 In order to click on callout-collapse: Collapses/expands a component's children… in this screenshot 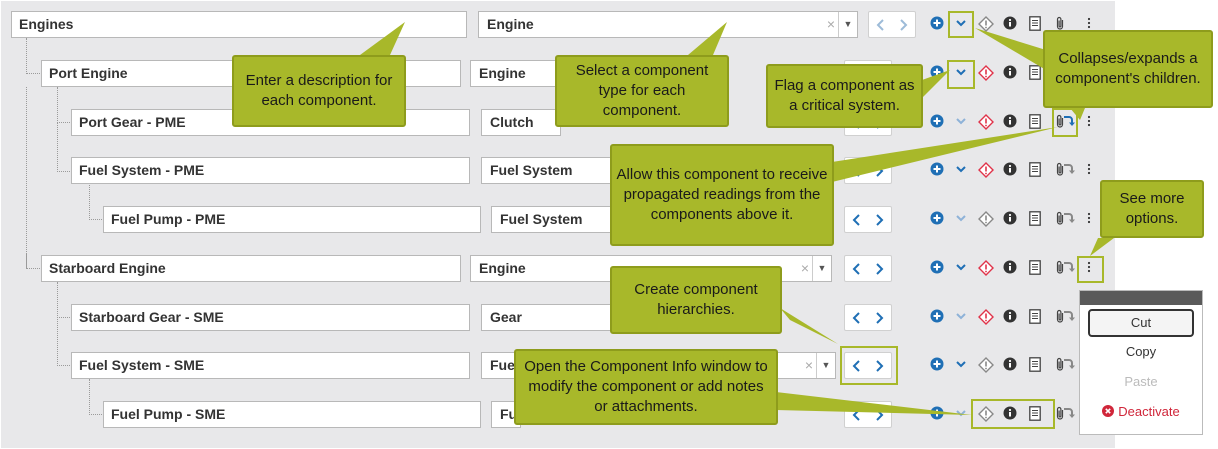, I will do `click(1128, 69)`.